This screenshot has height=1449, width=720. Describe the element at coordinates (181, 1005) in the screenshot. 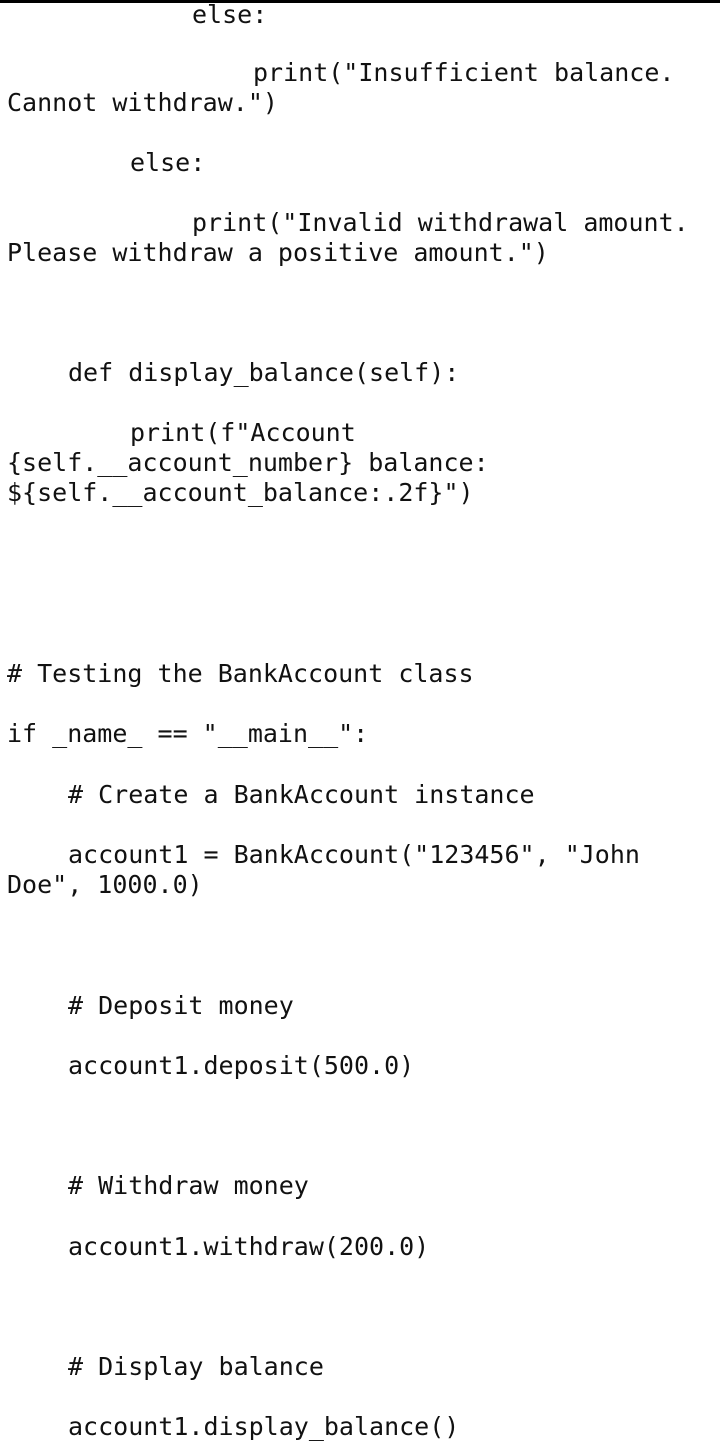

I see `code-line: # Deposit money` at that location.